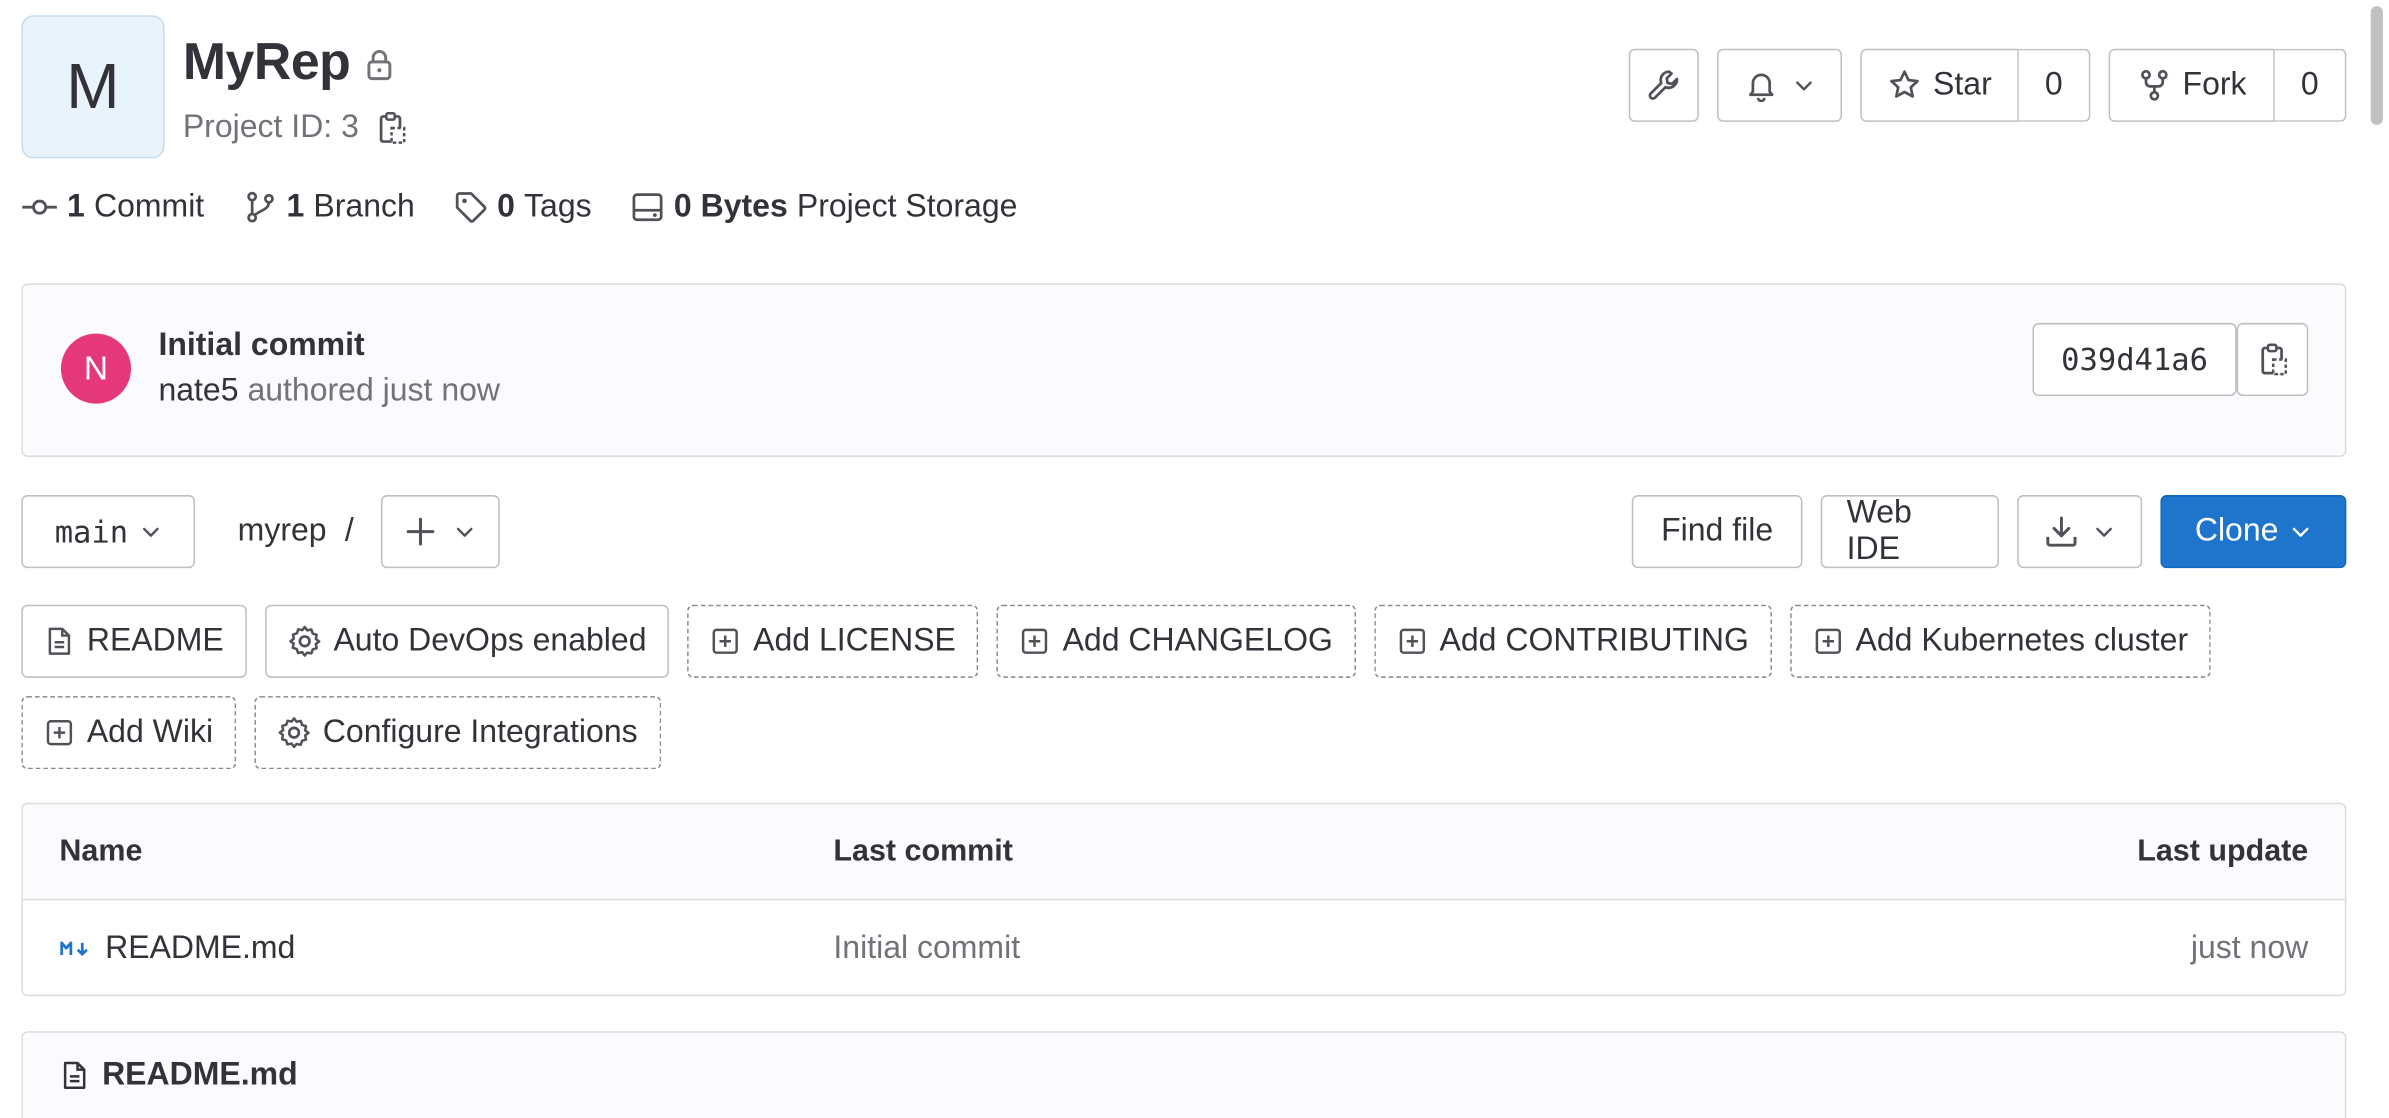 The width and height of the screenshot is (2389, 1118). What do you see at coordinates (134, 641) in the screenshot?
I see `readme-button: README` at bounding box center [134, 641].